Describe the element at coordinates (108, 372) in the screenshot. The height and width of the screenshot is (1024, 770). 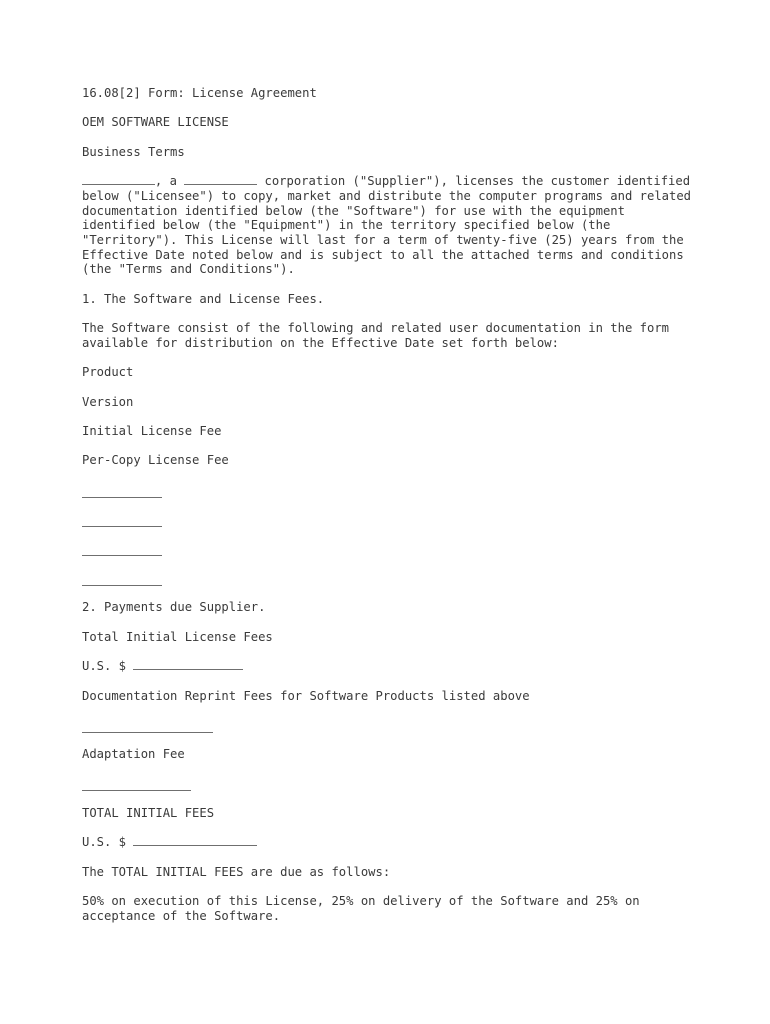
I see `field-label-product: Product` at that location.